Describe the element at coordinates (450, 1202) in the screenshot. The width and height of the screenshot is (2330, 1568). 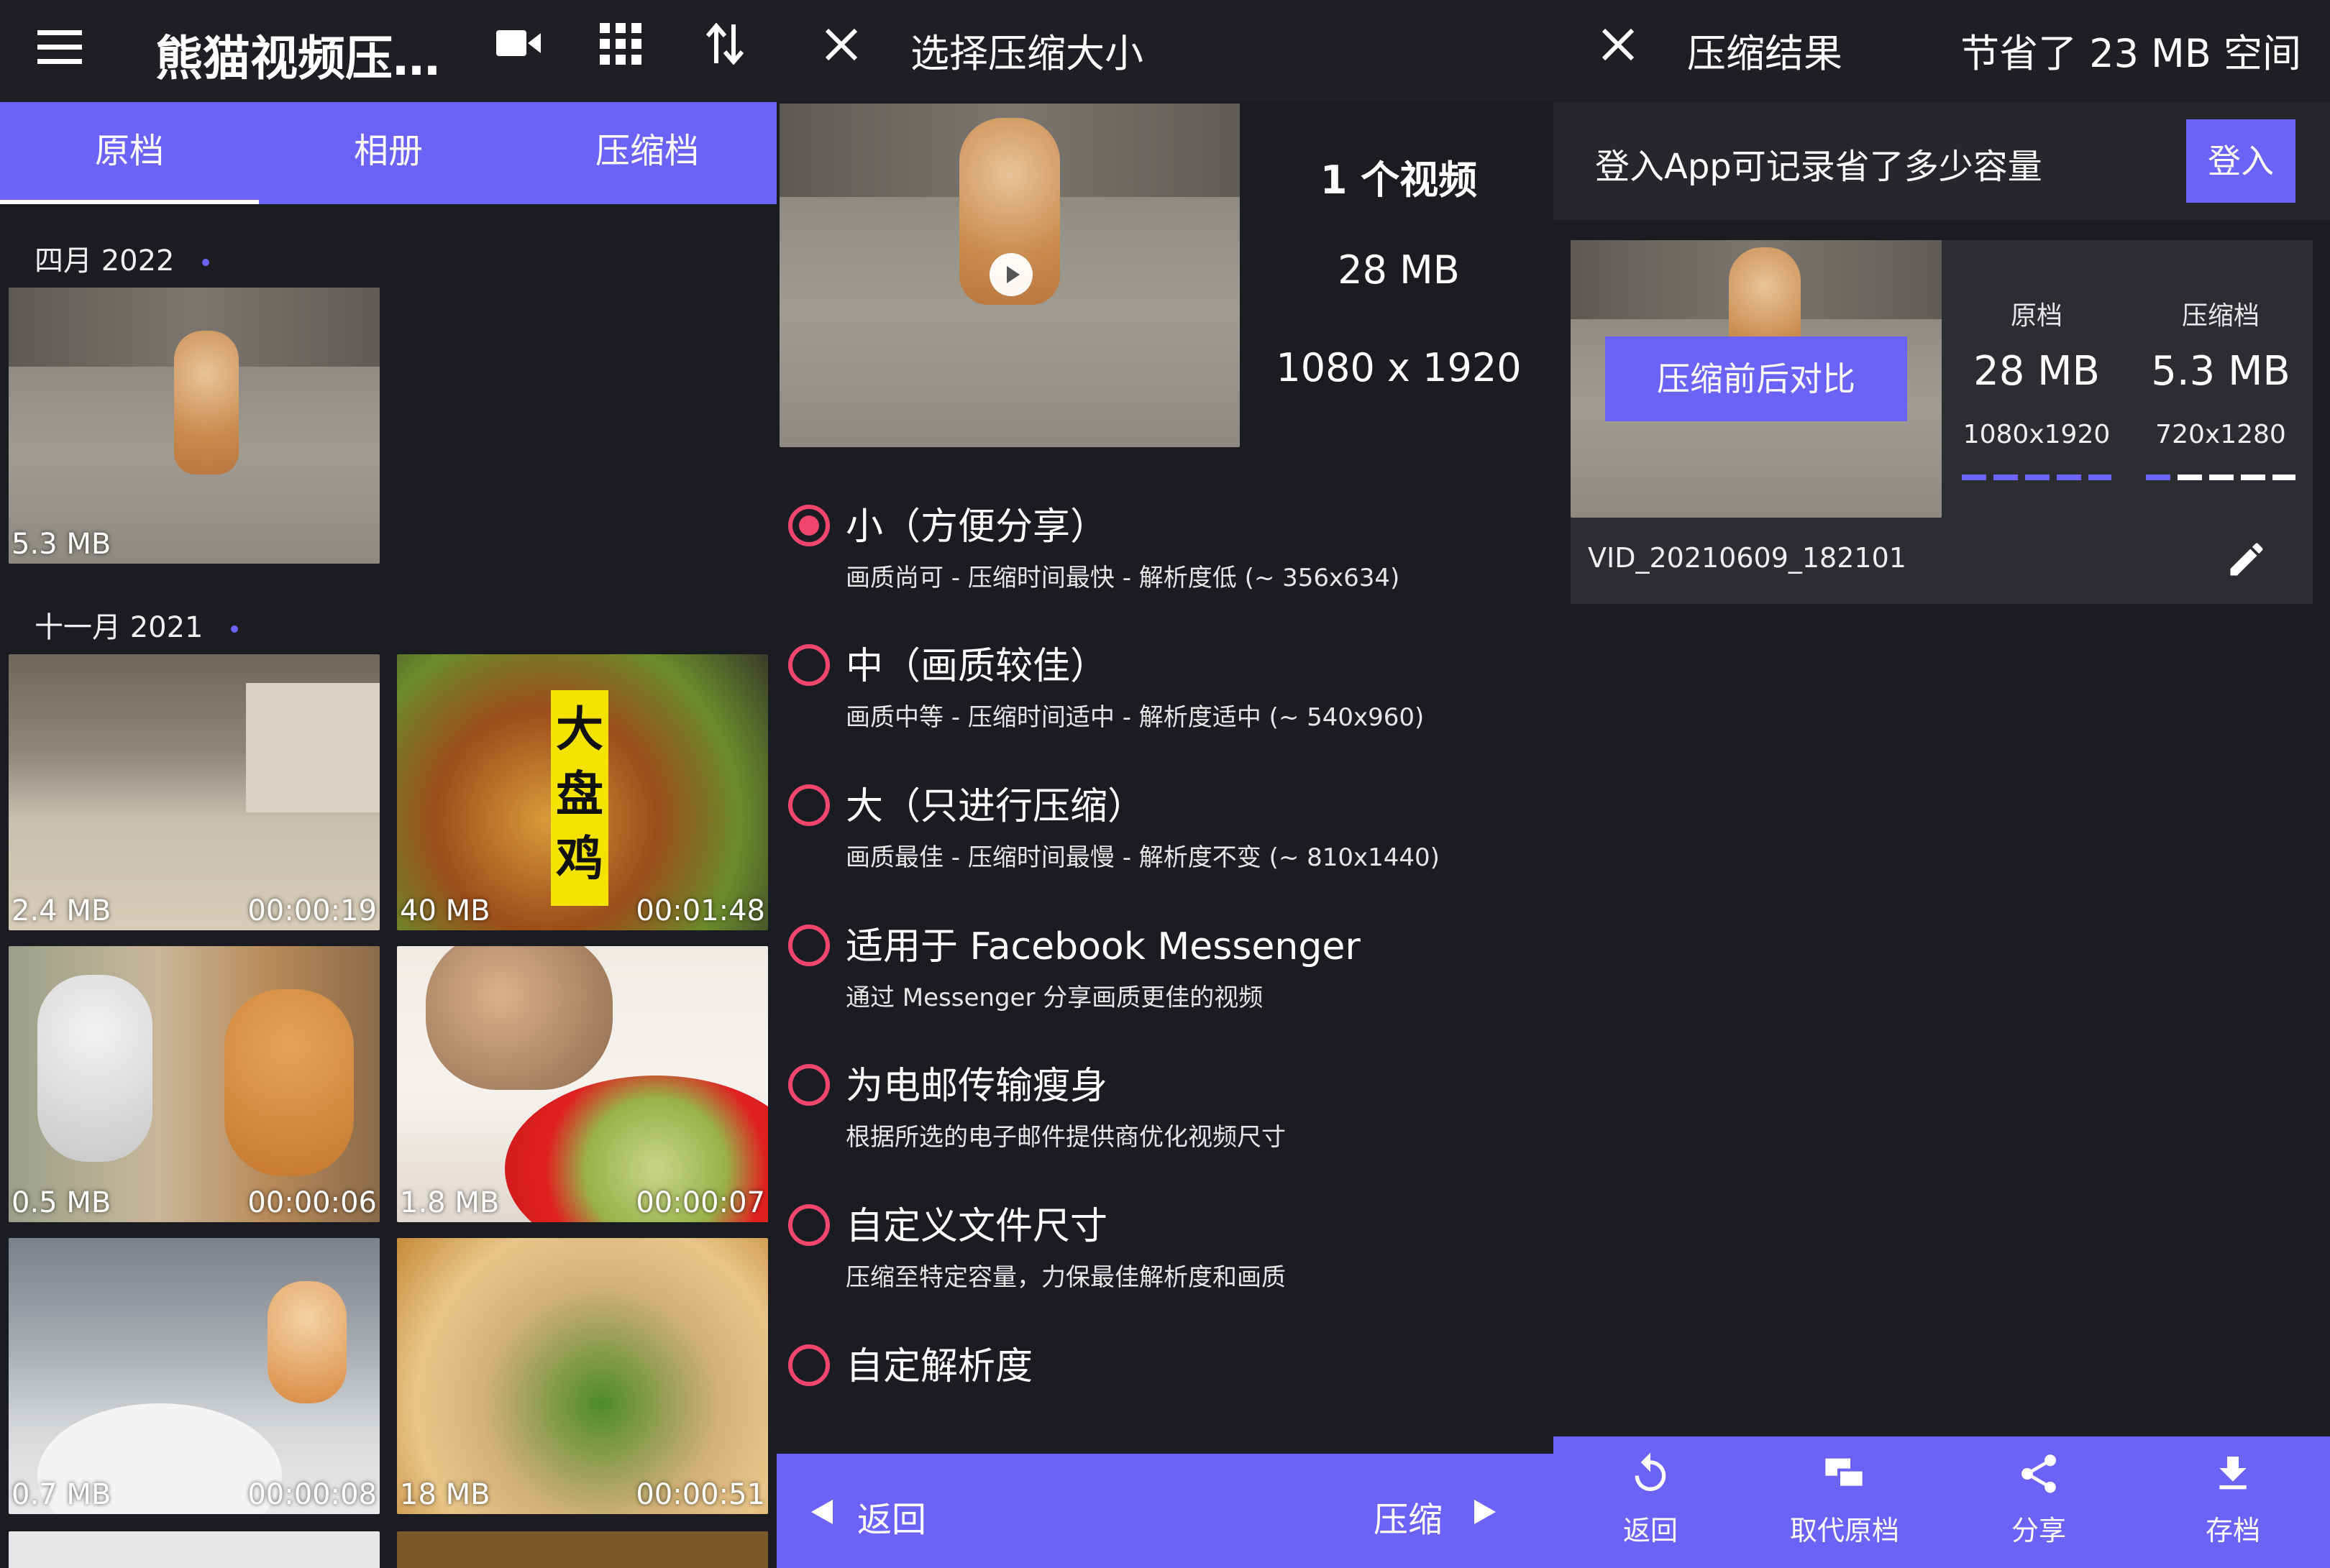
I see `video-size: 1.8 MB` at that location.